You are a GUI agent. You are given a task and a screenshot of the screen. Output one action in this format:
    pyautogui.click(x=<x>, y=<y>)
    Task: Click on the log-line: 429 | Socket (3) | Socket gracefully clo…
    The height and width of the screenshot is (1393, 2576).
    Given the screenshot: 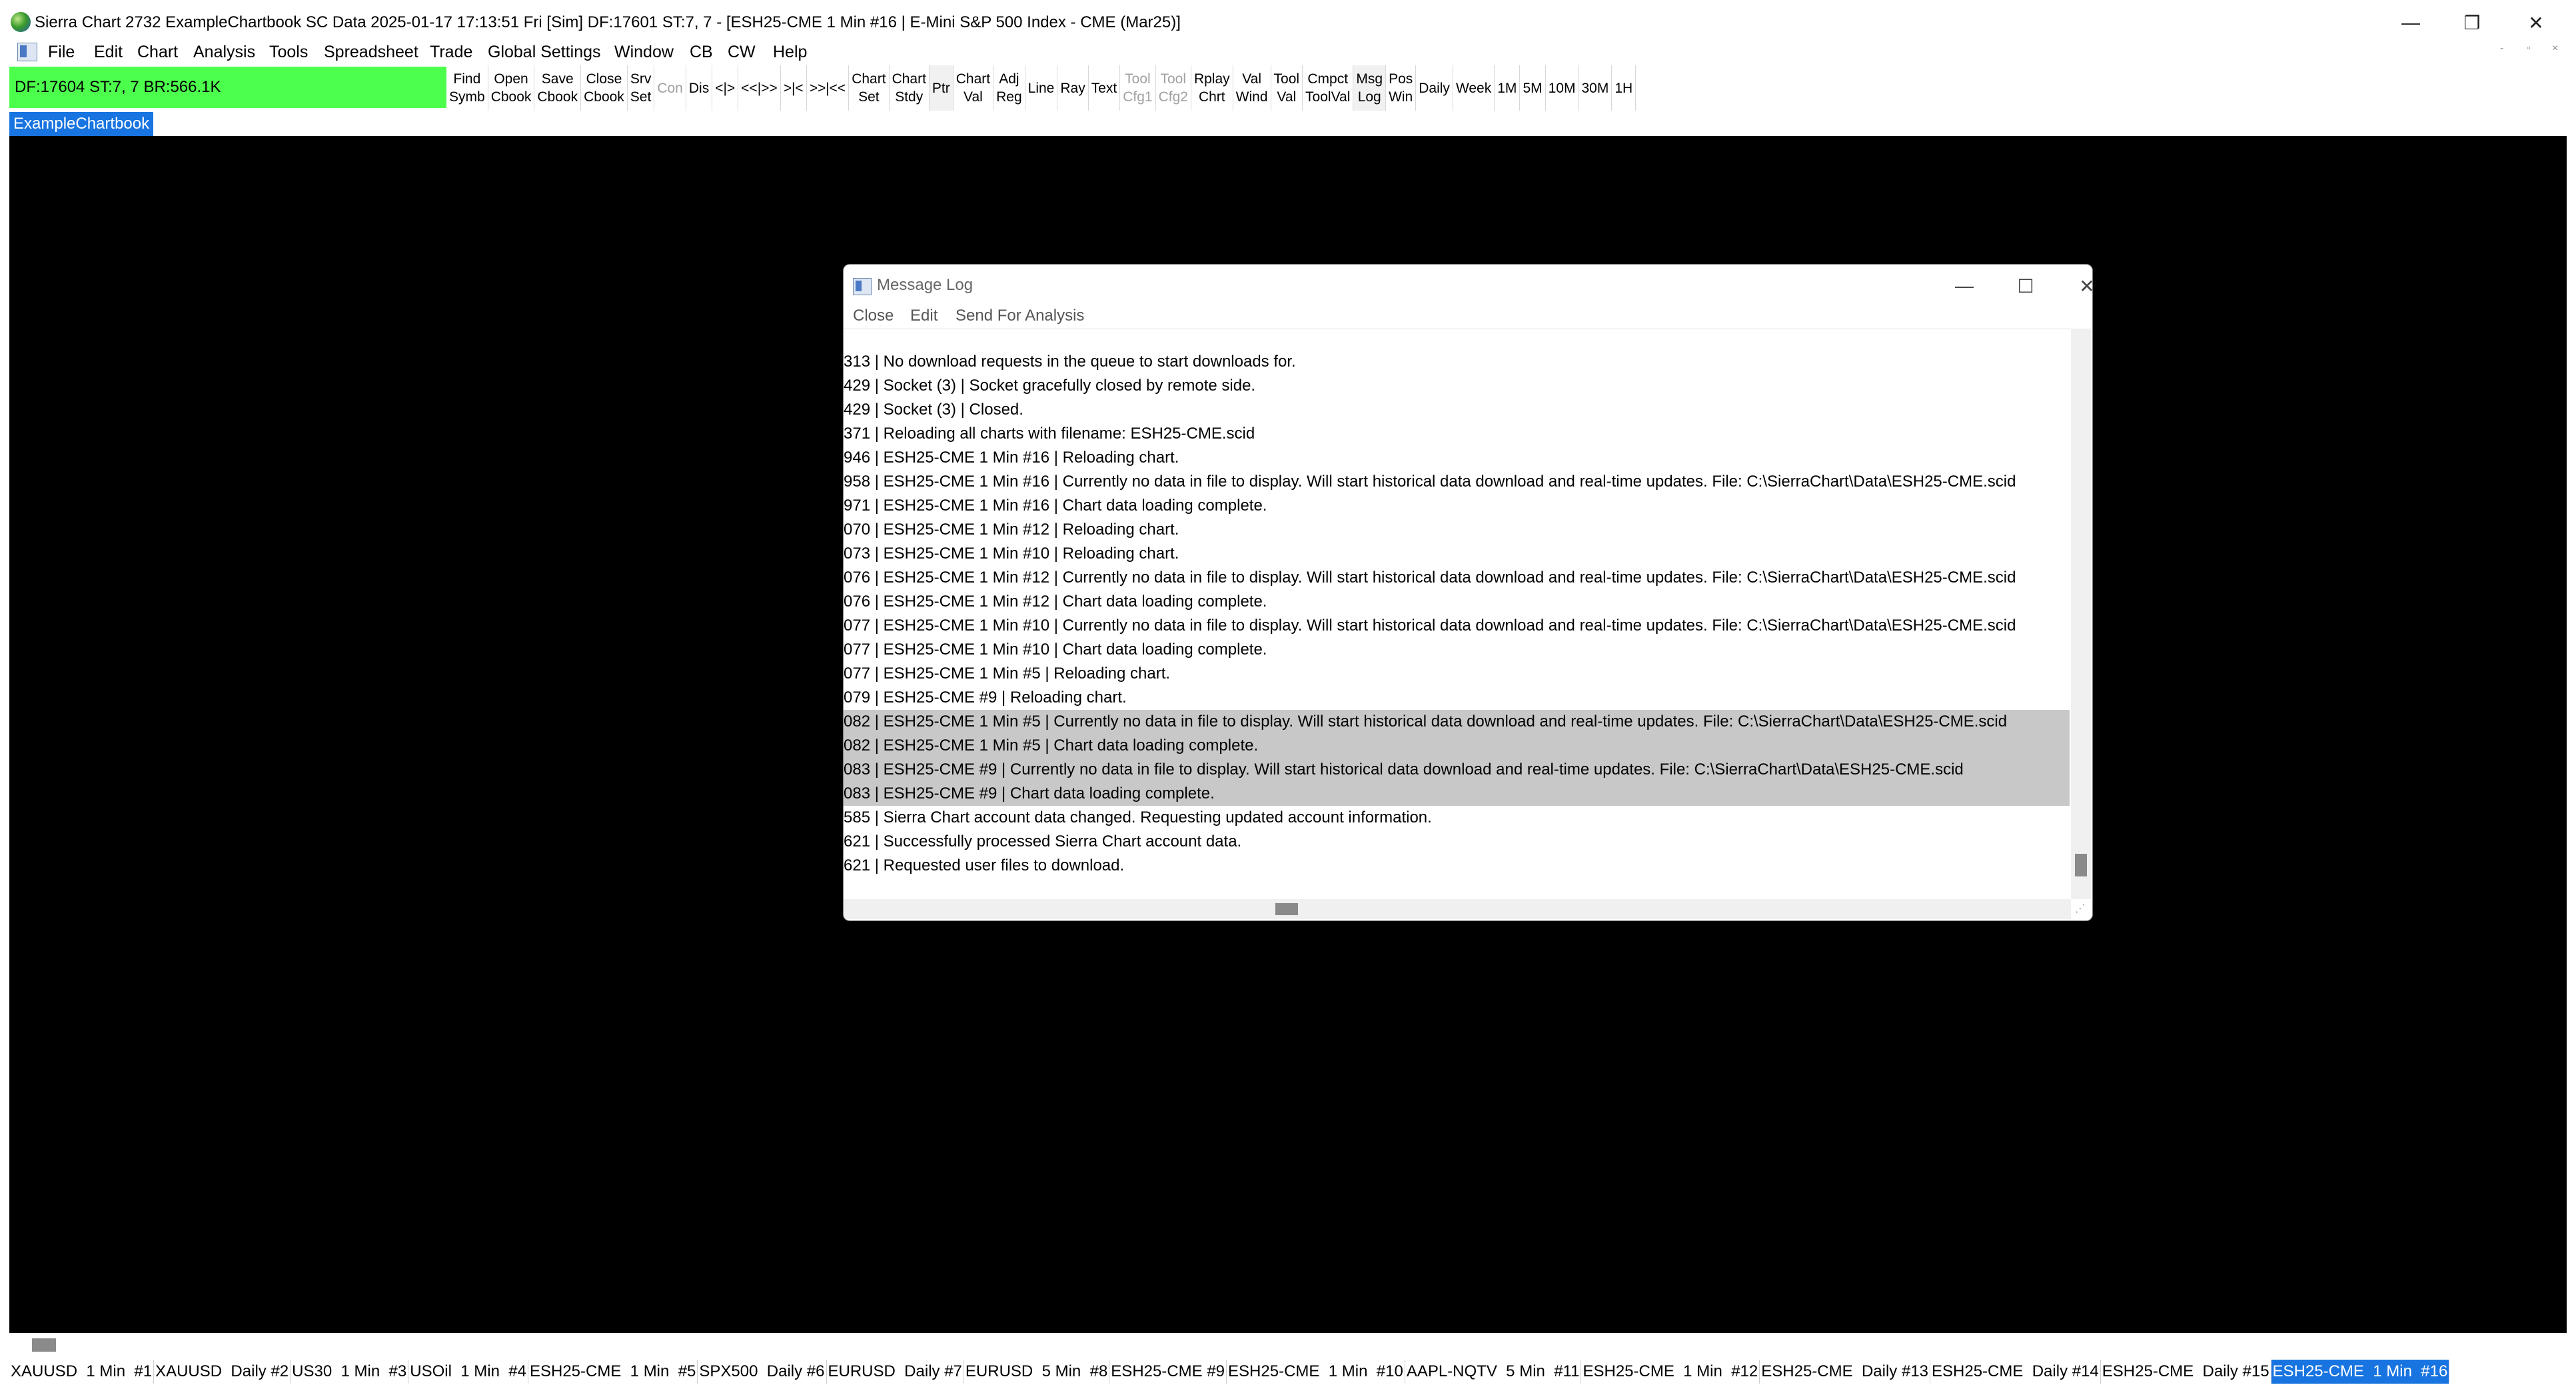 What is the action you would take?
    pyautogui.click(x=1457, y=386)
    